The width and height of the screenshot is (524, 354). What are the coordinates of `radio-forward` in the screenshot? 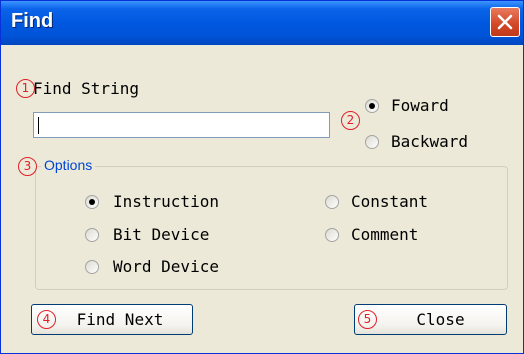 It's located at (372, 106).